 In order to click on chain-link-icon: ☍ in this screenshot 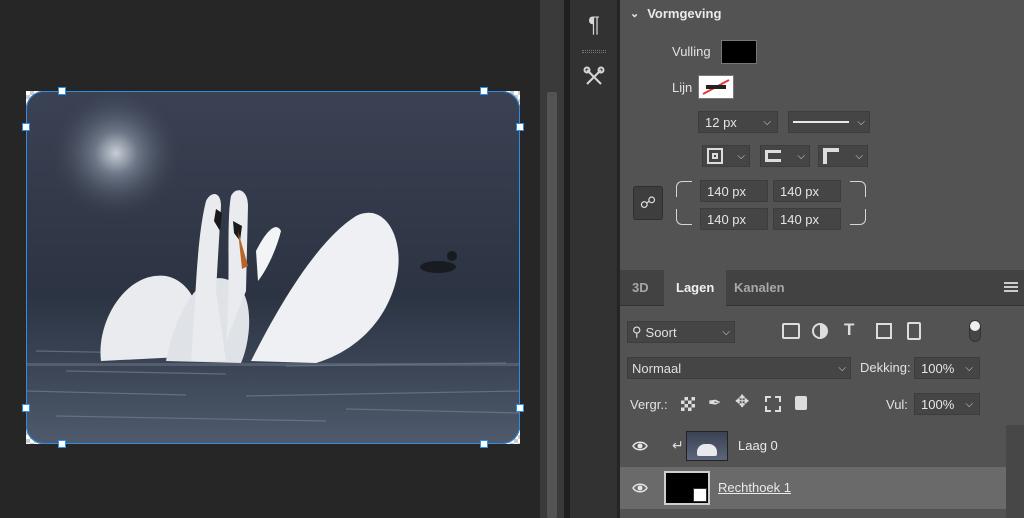, I will do `click(648, 203)`.